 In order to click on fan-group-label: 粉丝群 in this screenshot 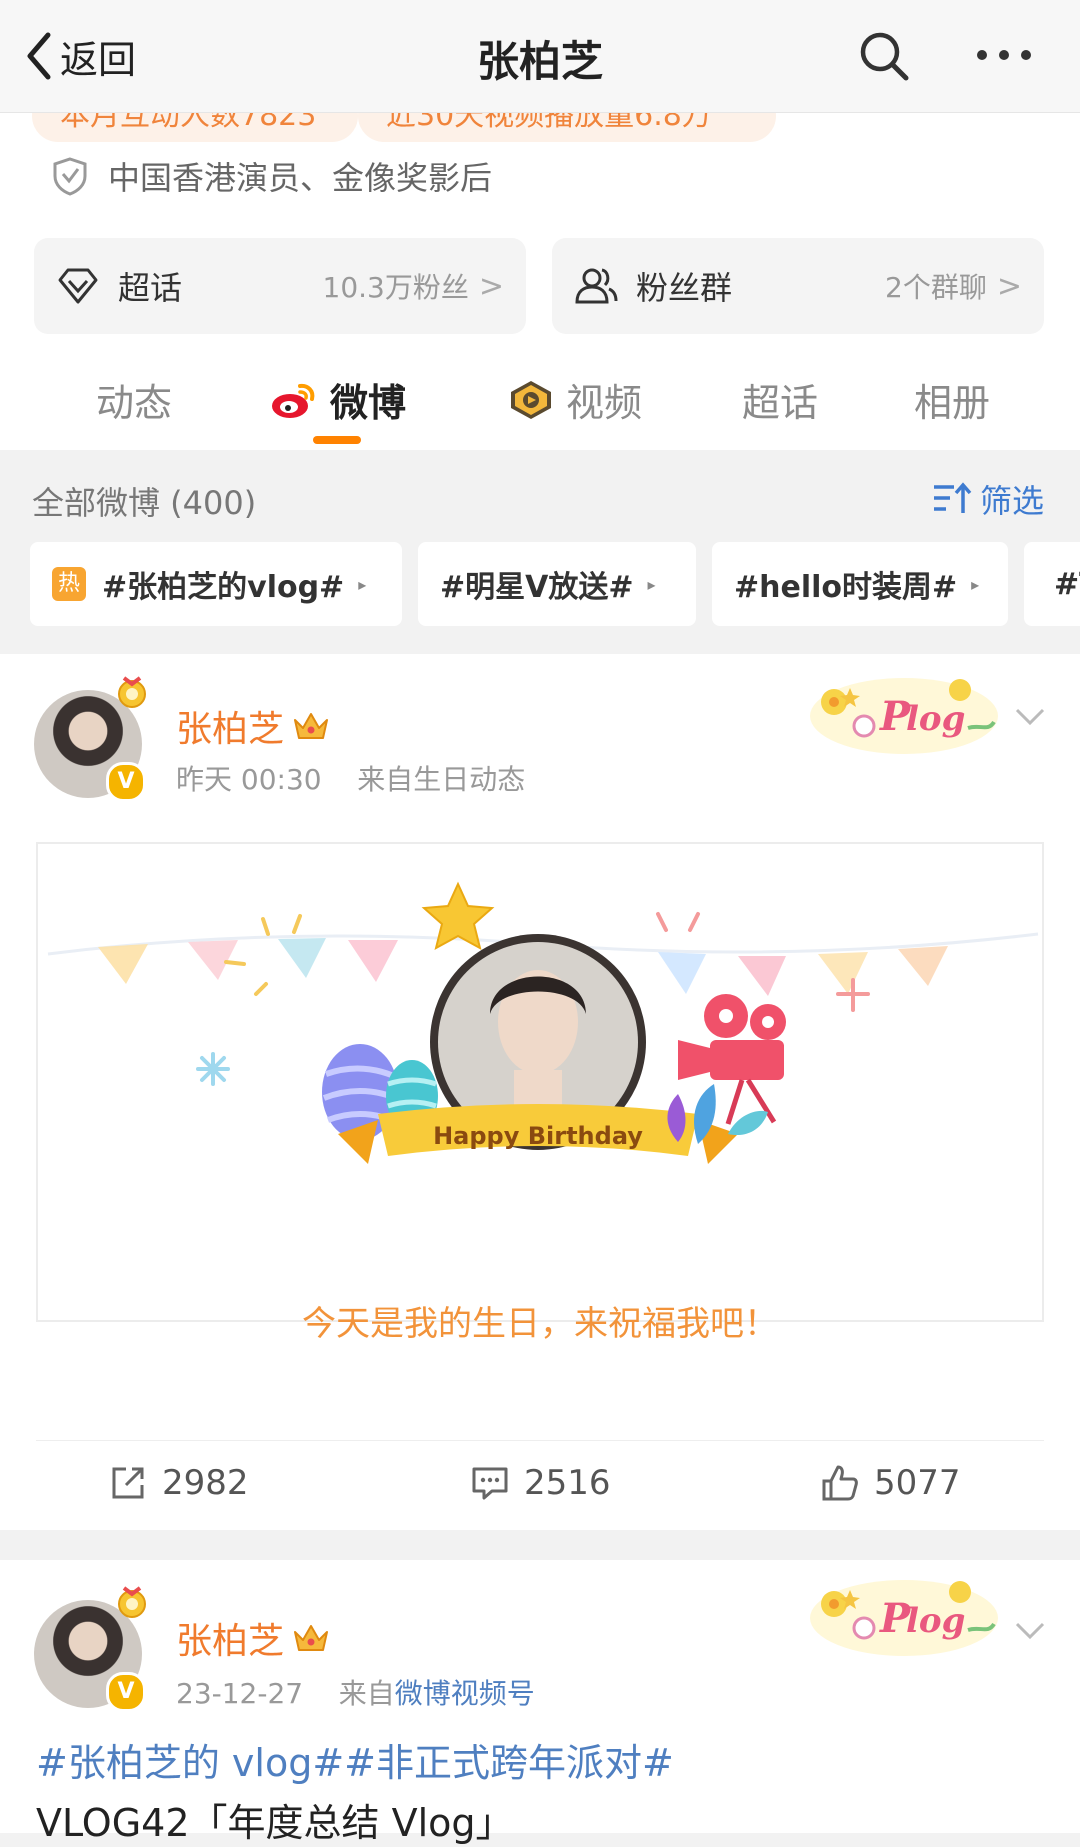, I will do `click(684, 288)`.